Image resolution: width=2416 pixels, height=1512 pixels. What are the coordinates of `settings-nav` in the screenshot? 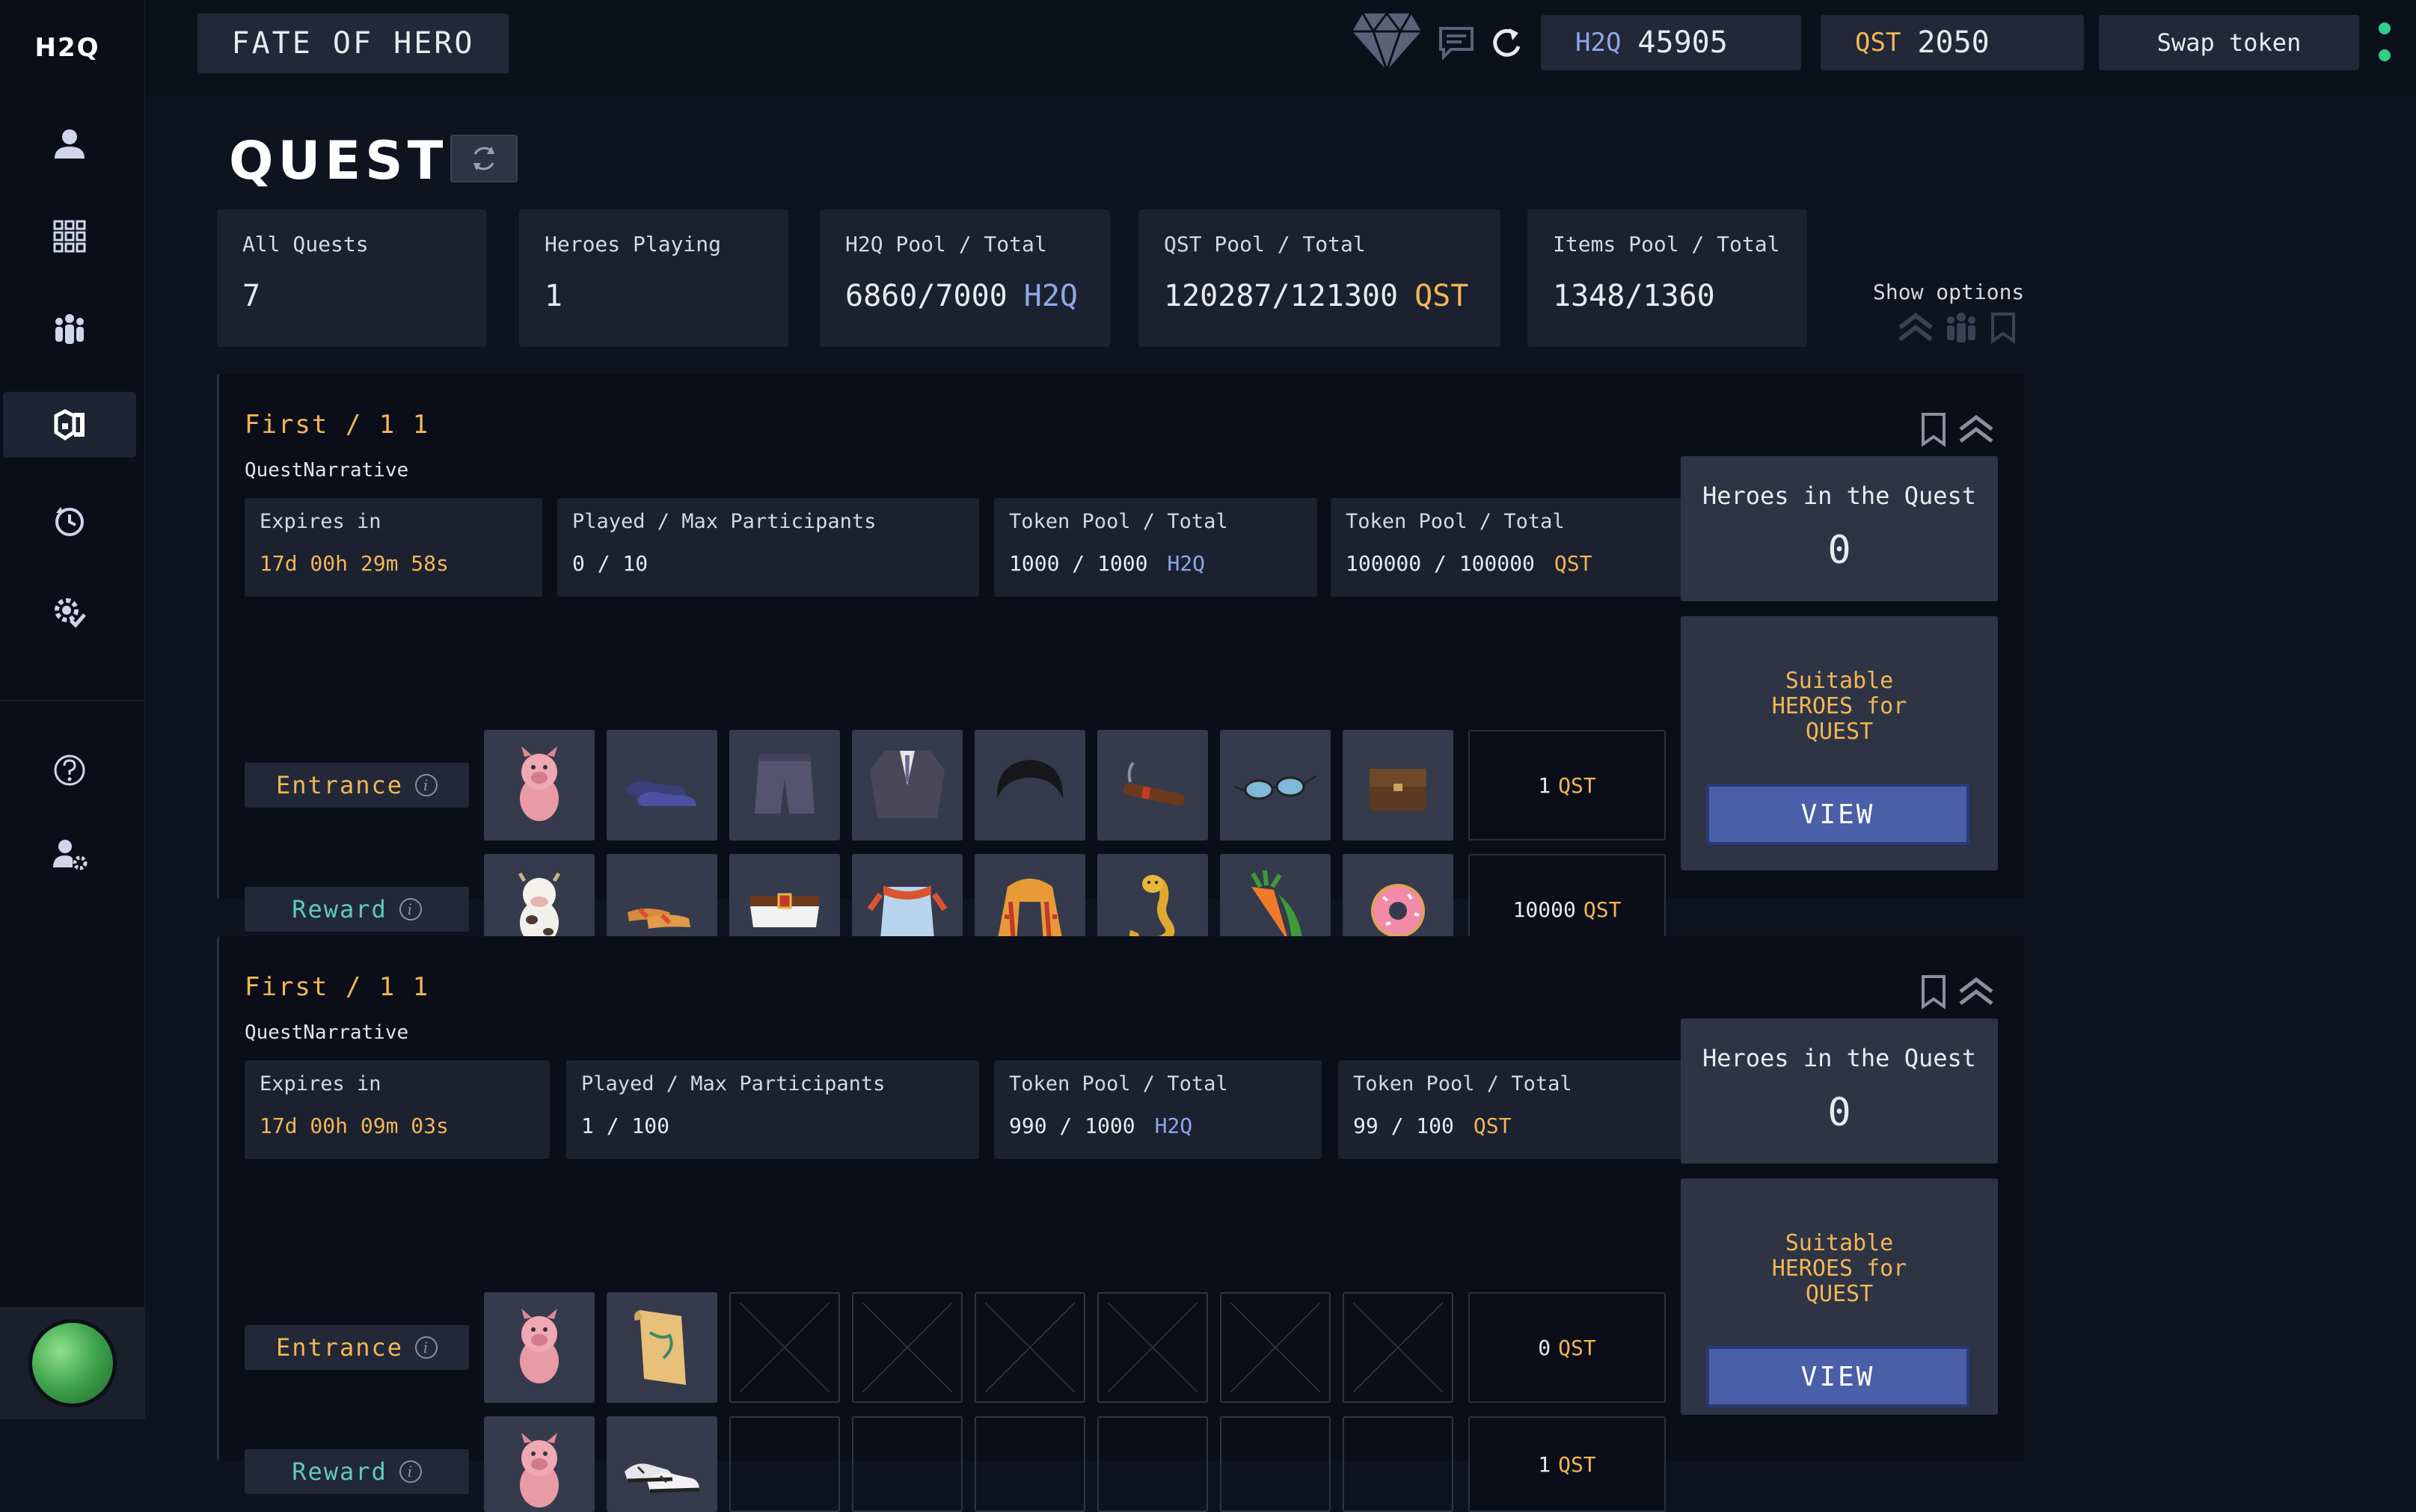 It's located at (69, 613).